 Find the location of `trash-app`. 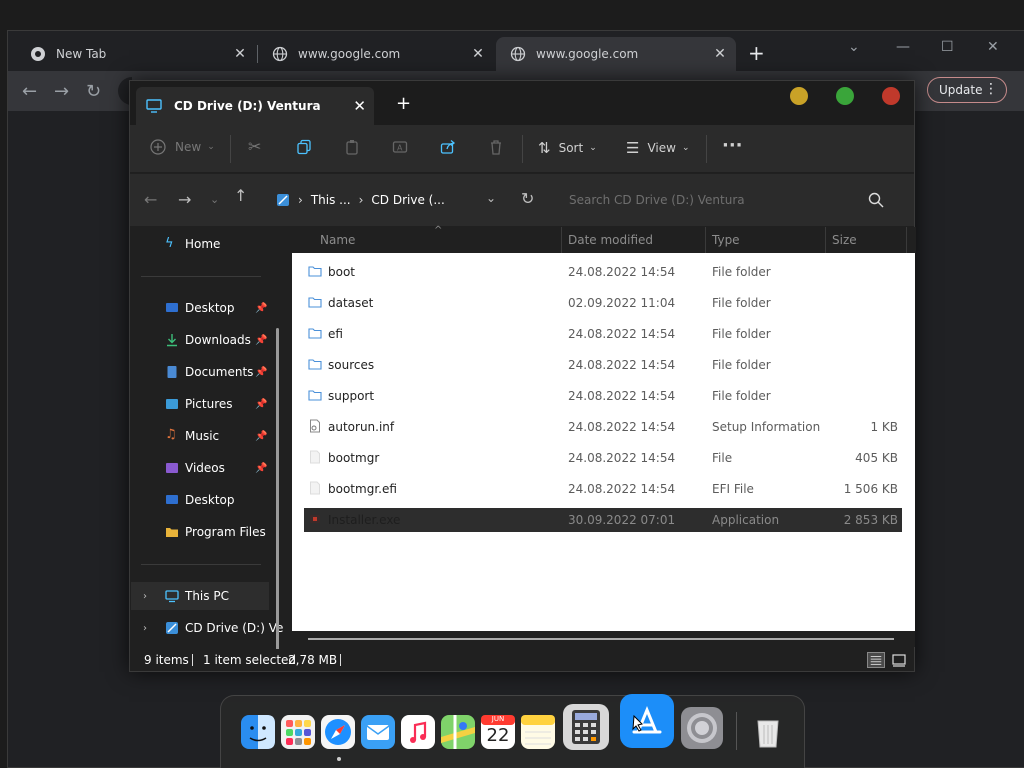

trash-app is located at coordinates (768, 732).